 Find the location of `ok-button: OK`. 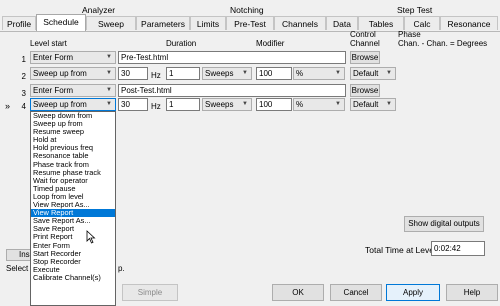

ok-button: OK is located at coordinates (298, 292).